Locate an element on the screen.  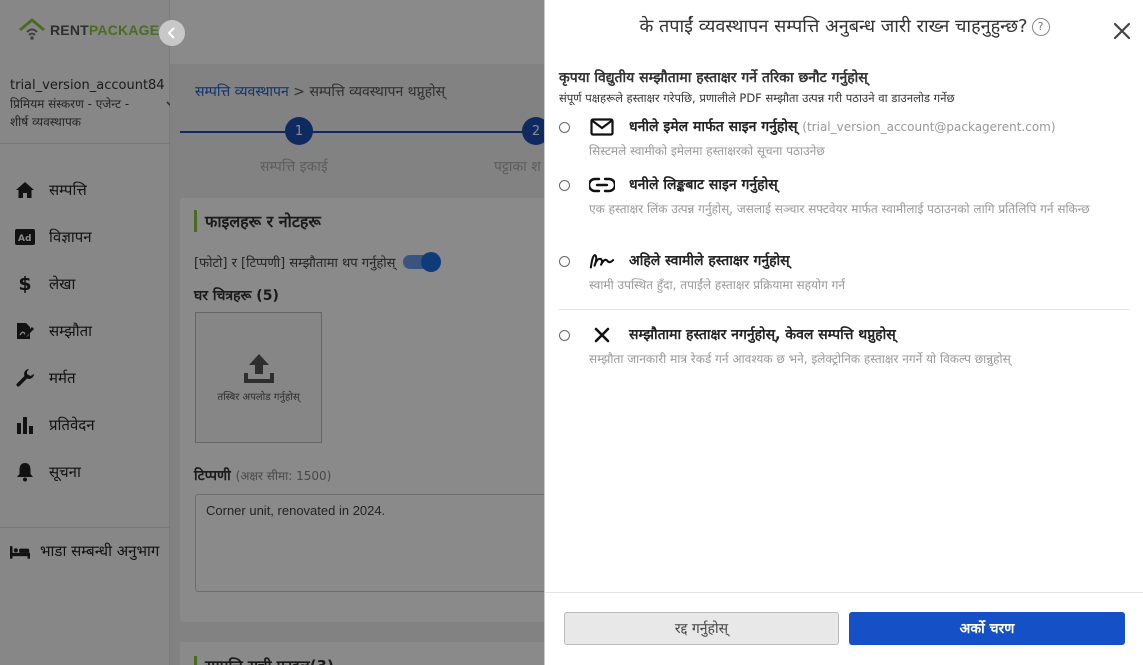
cancel-button: रद्द गर्नुहोस् is located at coordinates (701, 628).